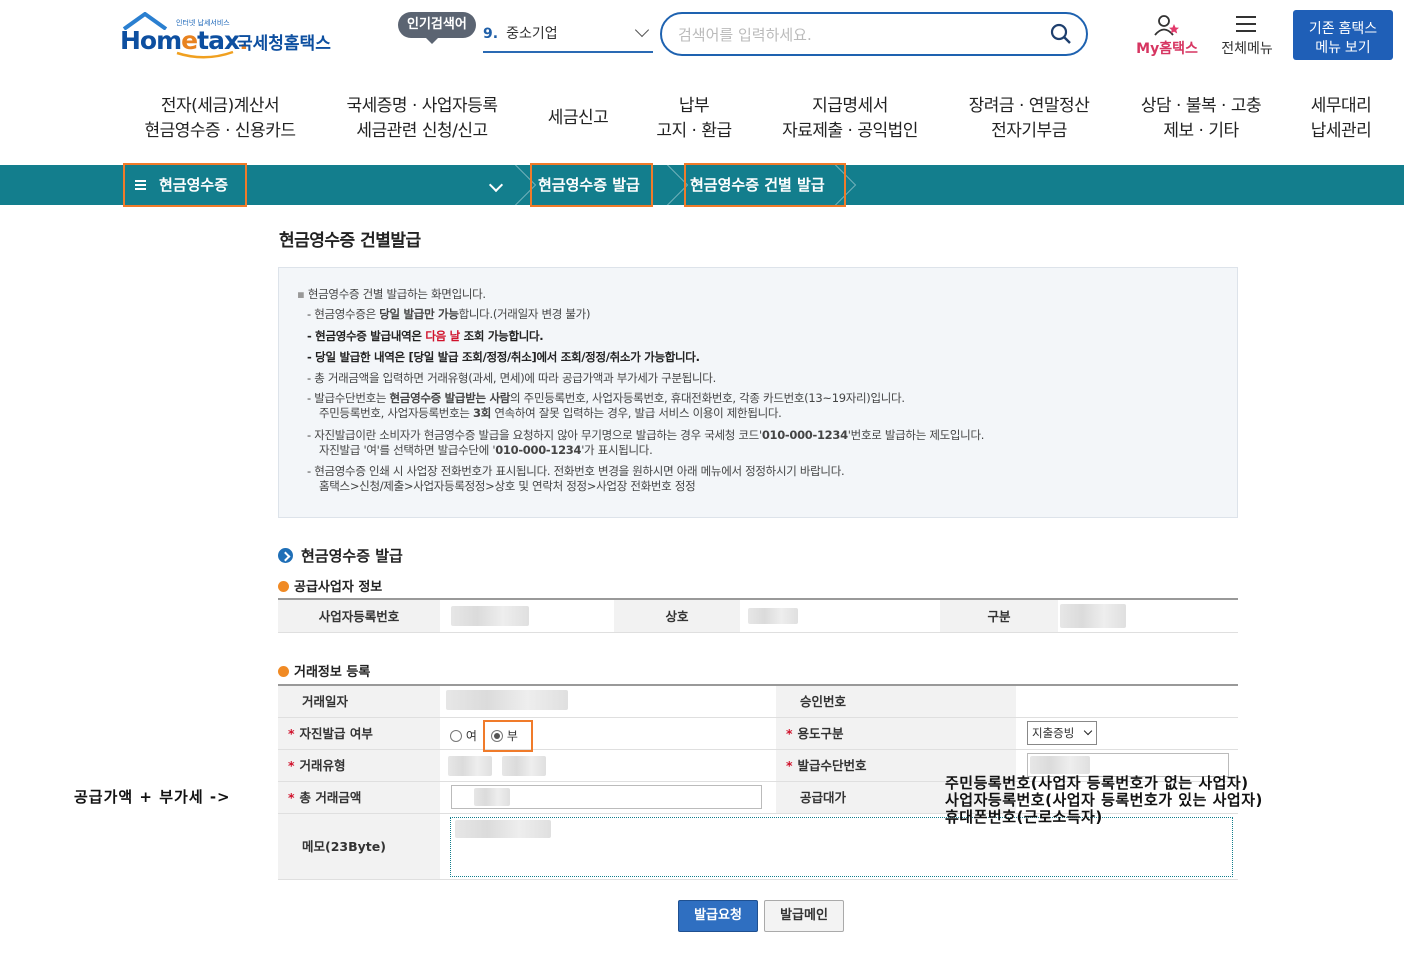  What do you see at coordinates (425, 336) in the screenshot?
I see `info-line: - 현금영수증 발급내역은 다음 날 조회 가능합니다.` at bounding box center [425, 336].